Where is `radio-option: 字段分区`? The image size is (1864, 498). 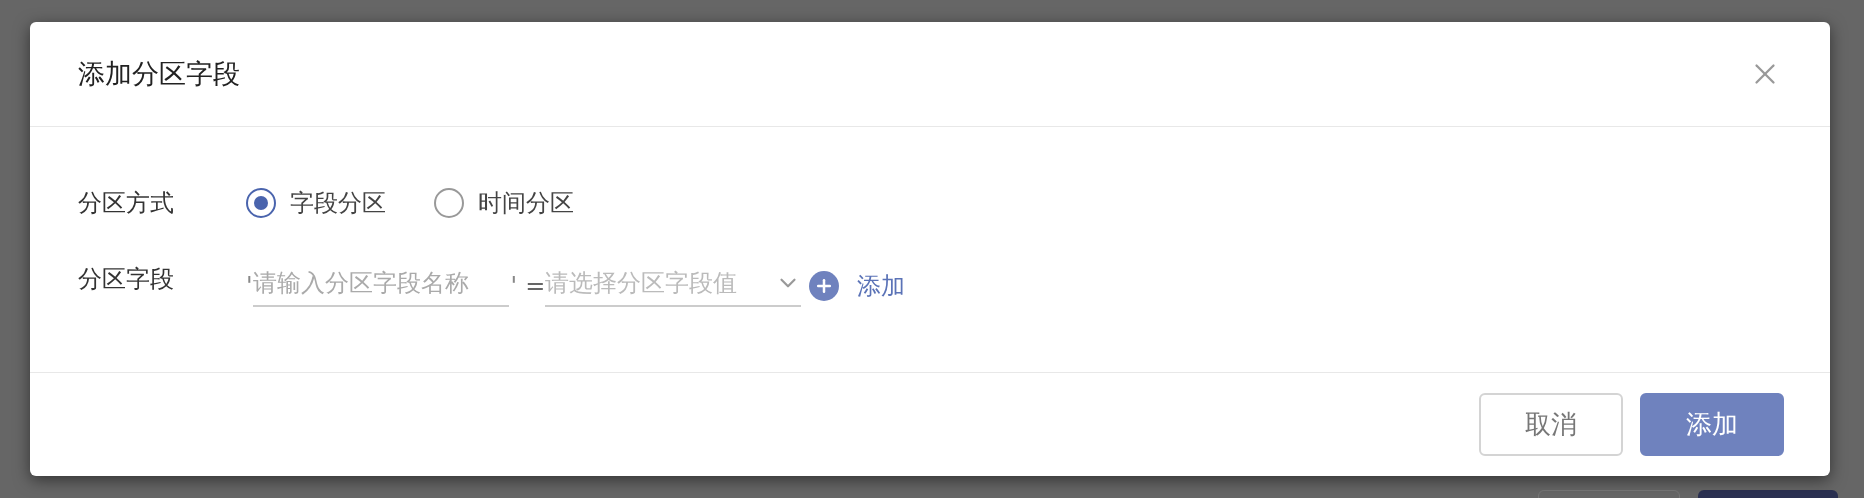
radio-option: 字段分区 is located at coordinates (316, 203).